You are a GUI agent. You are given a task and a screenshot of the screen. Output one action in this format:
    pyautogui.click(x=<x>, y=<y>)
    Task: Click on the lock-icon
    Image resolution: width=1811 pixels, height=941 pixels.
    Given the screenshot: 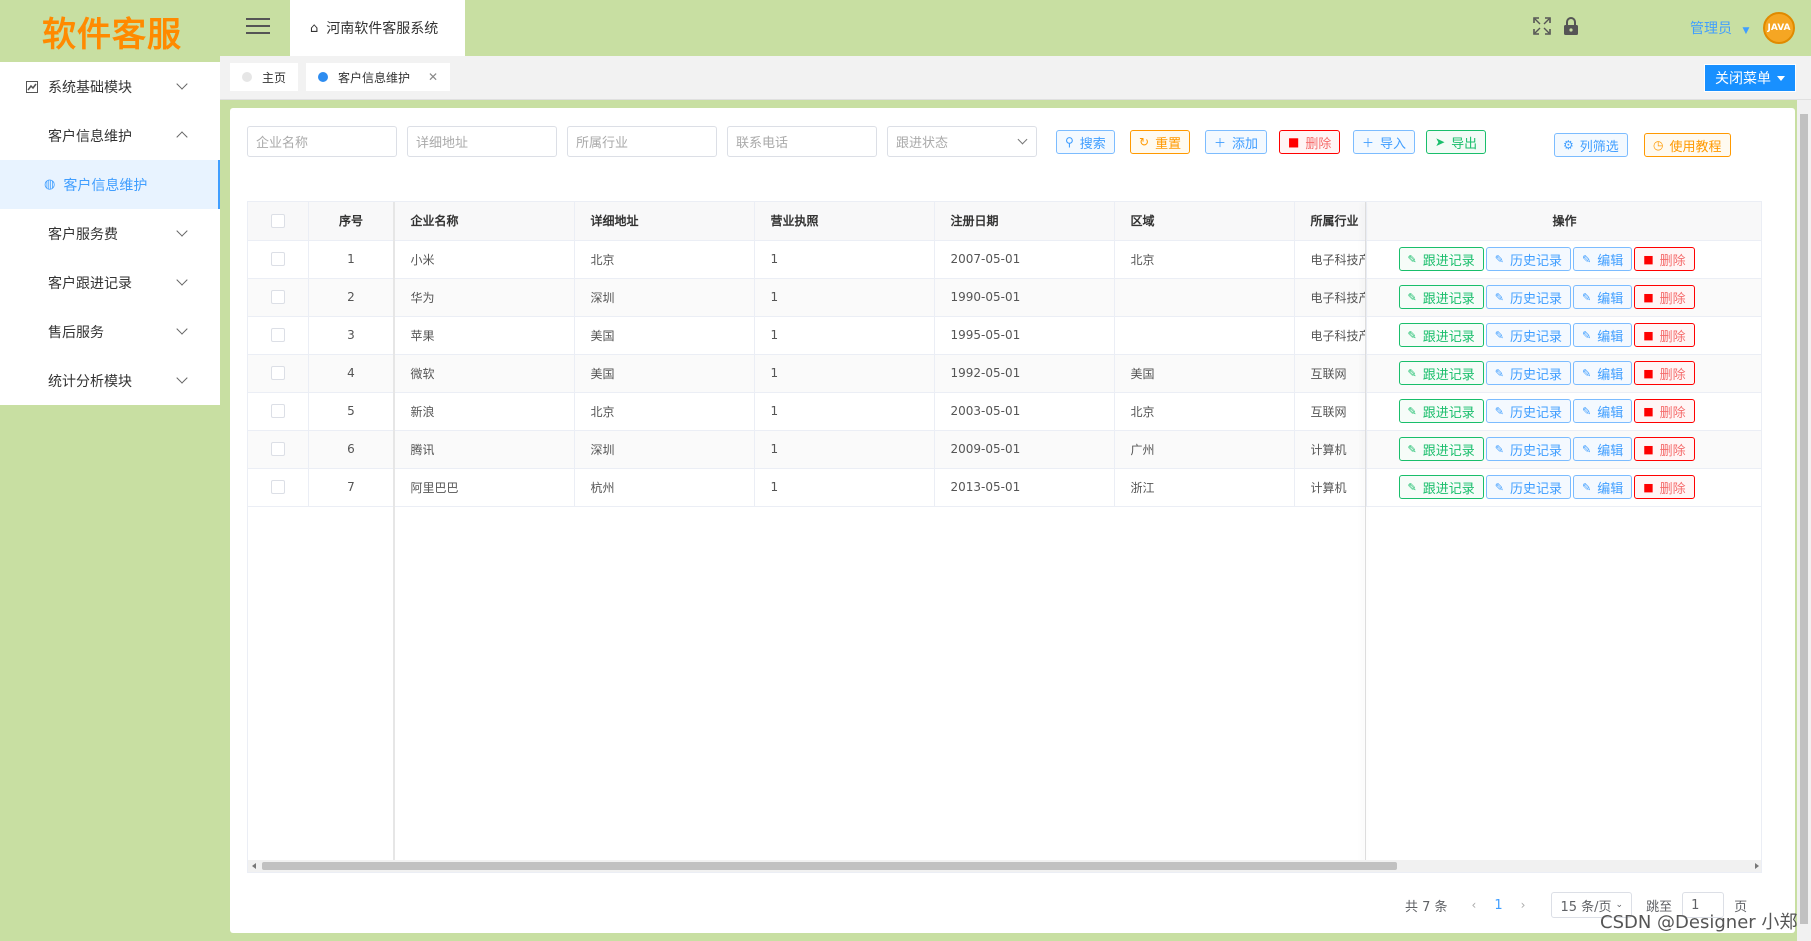 What is the action you would take?
    pyautogui.click(x=1571, y=28)
    